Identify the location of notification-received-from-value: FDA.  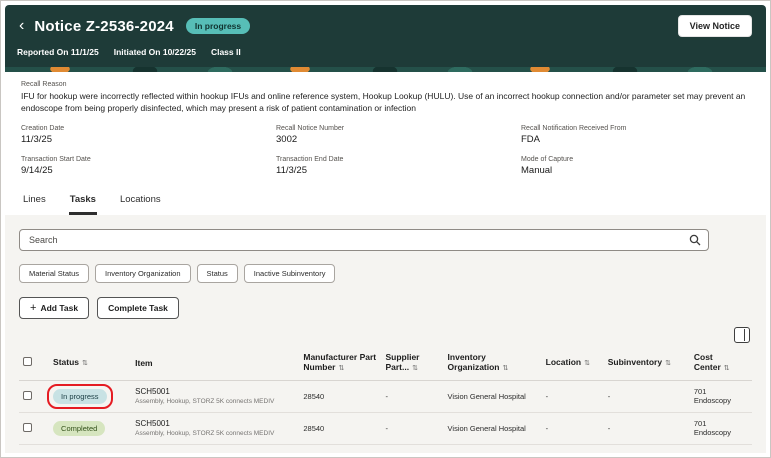
(530, 140).